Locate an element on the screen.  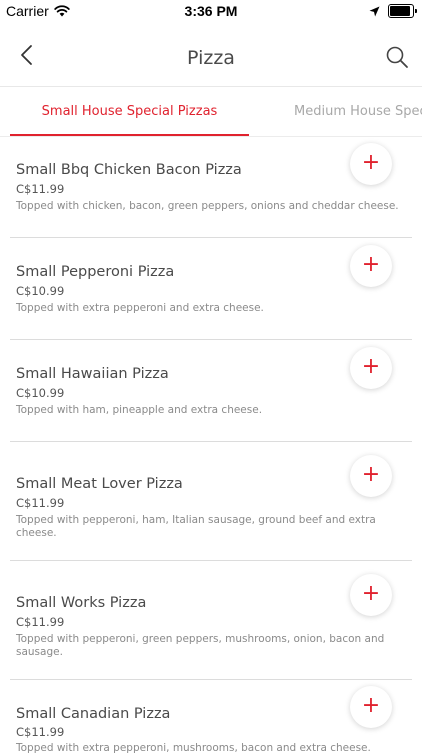
search-icon is located at coordinates (397, 57).